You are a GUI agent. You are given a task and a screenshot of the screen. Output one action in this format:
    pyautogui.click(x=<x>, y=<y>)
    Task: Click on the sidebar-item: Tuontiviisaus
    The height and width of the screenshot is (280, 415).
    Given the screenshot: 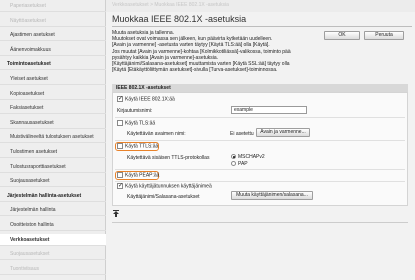 What is the action you would take?
    pyautogui.click(x=53, y=269)
    